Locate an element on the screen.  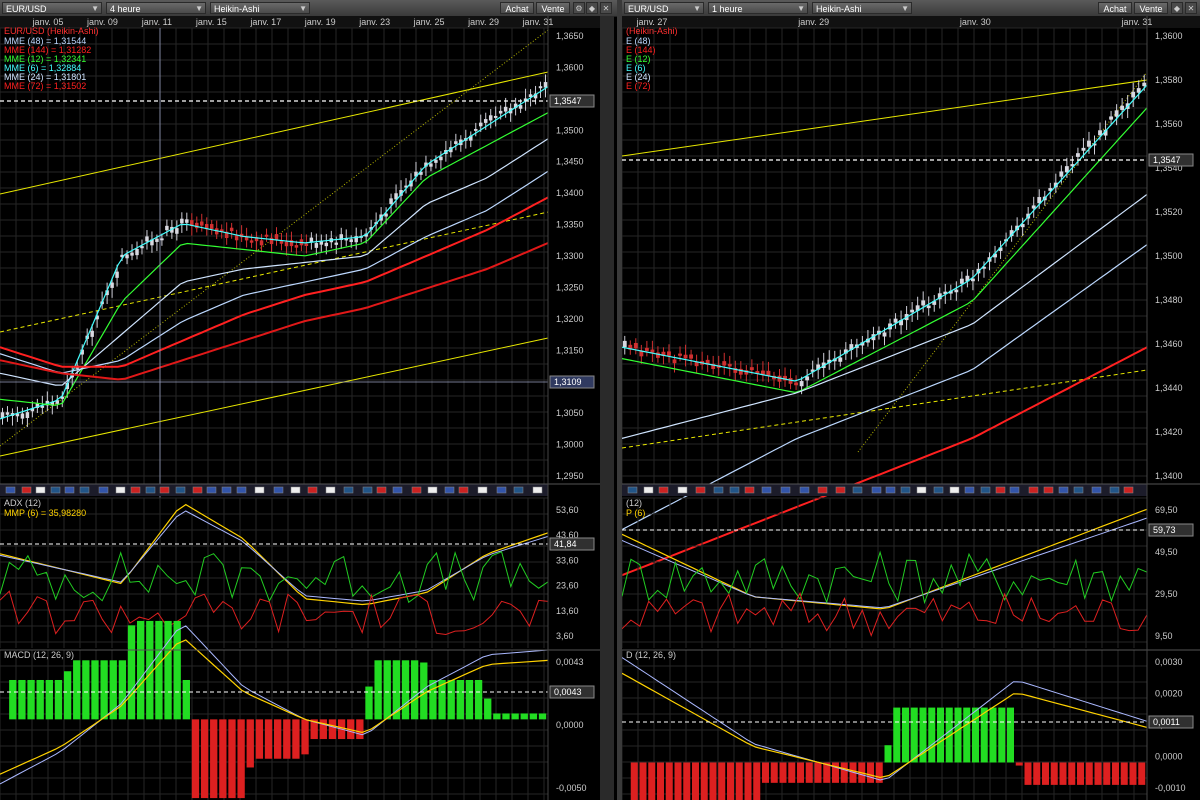
chevron-down-icon: ▼ is located at coordinates (199, 8).